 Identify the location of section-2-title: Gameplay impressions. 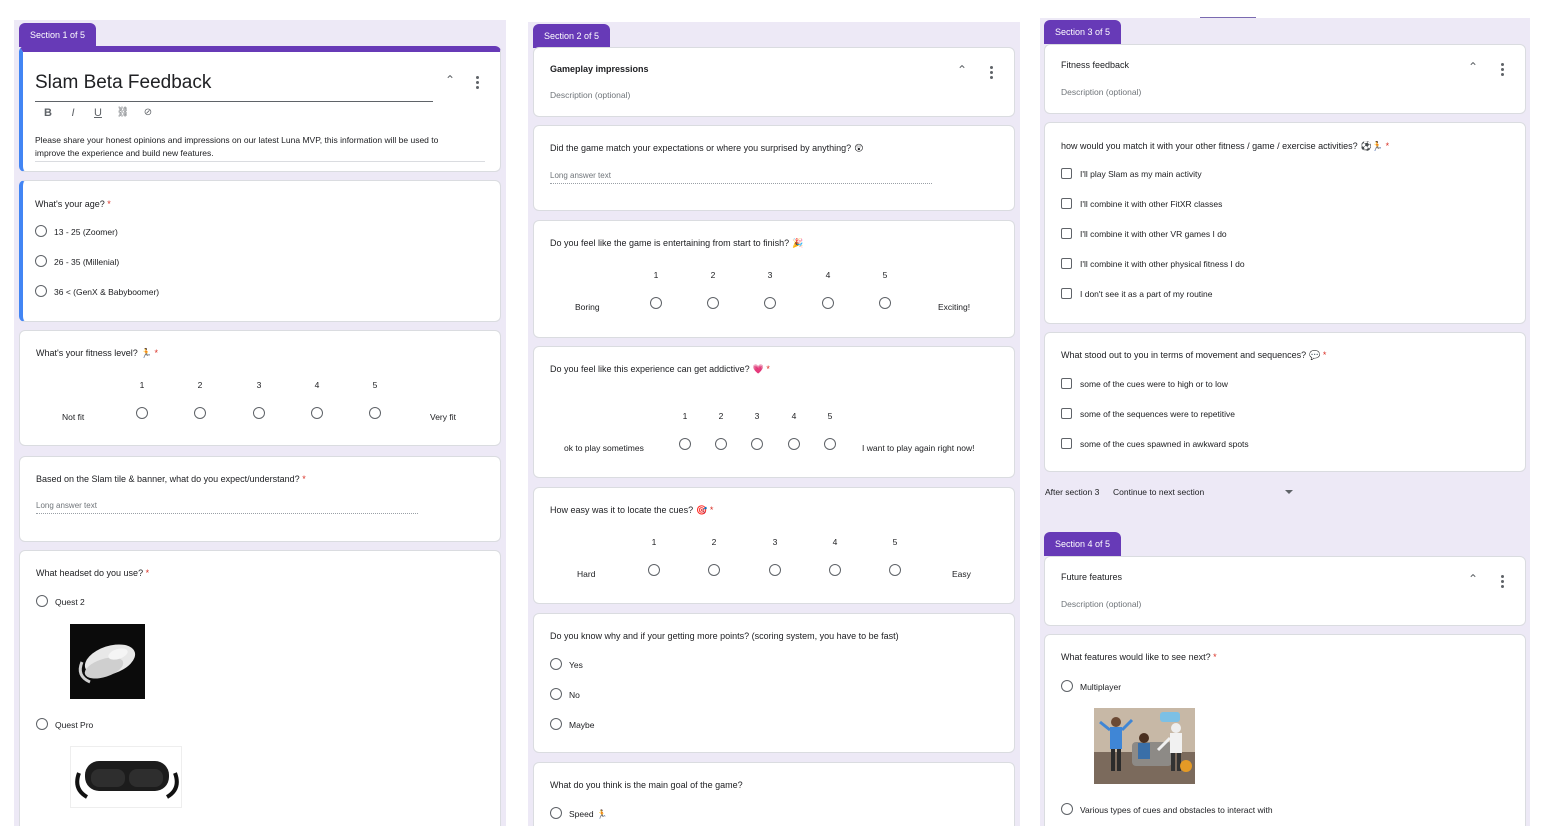
(599, 69).